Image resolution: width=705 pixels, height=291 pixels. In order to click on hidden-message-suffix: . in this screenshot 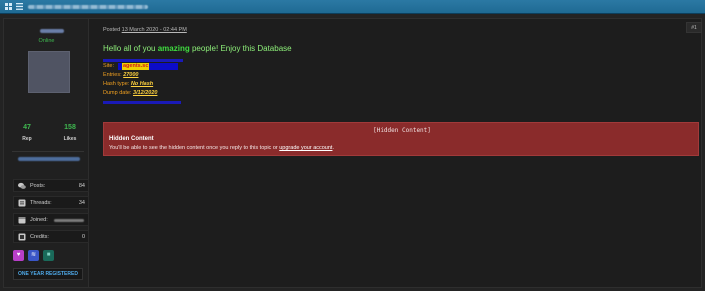, I will do `click(333, 148)`.